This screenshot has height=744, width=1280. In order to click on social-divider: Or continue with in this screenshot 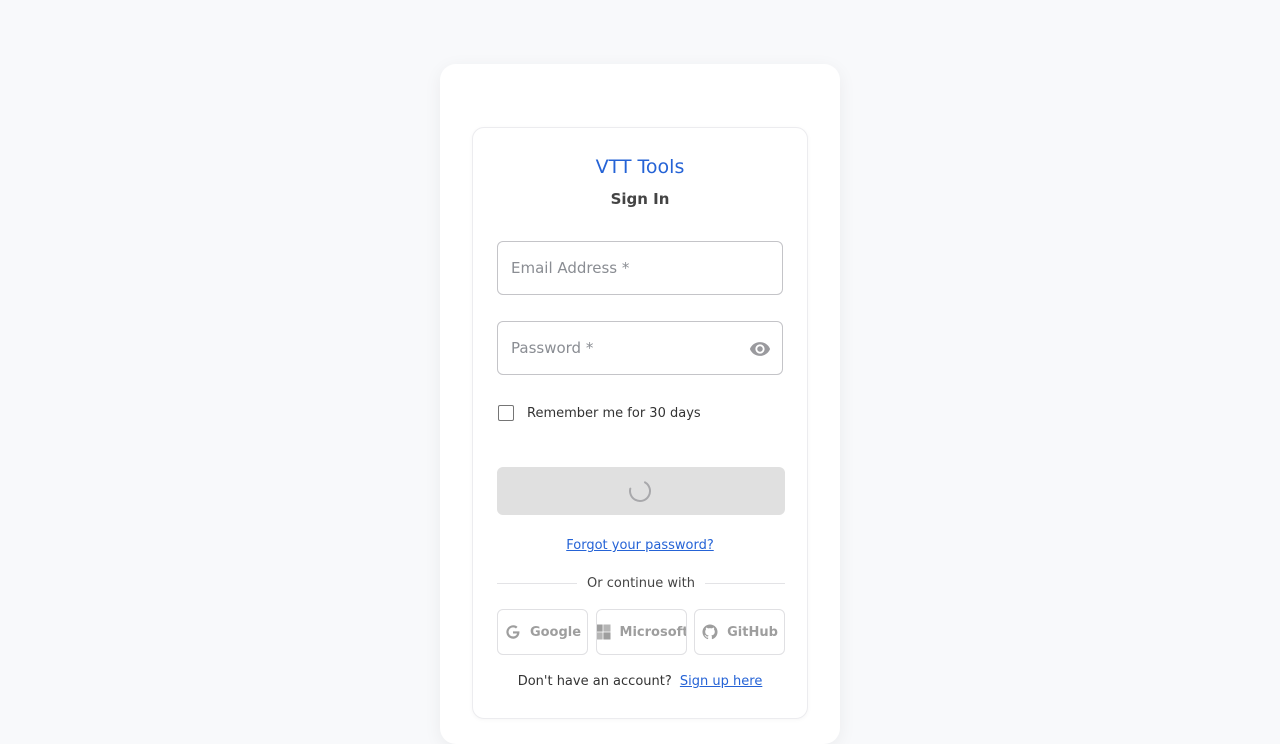, I will do `click(641, 583)`.